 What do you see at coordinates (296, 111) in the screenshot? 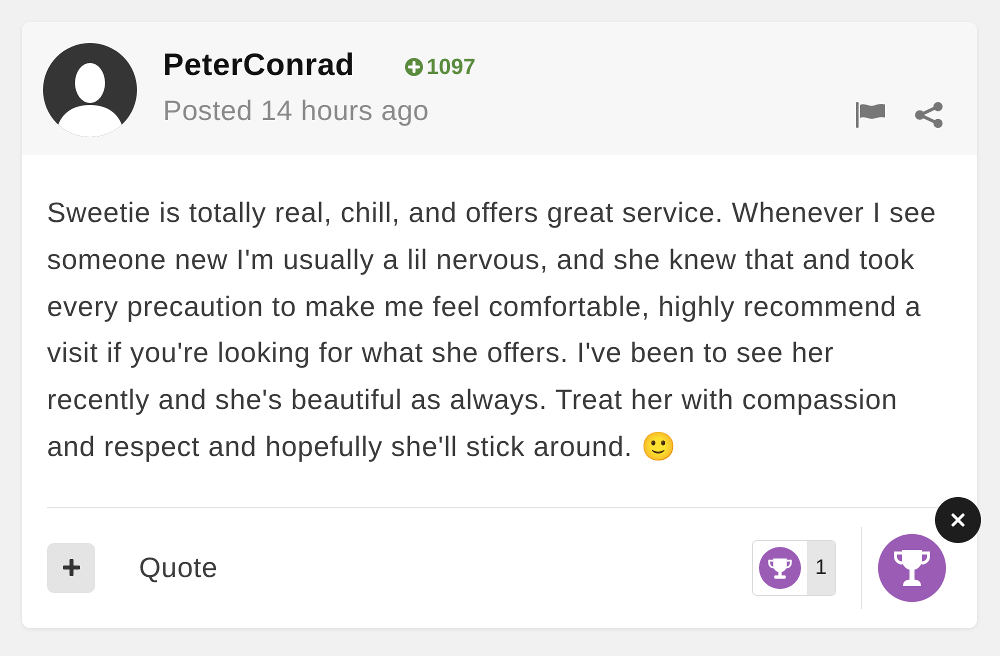
I see `post-time: Posted 14 hours ago` at bounding box center [296, 111].